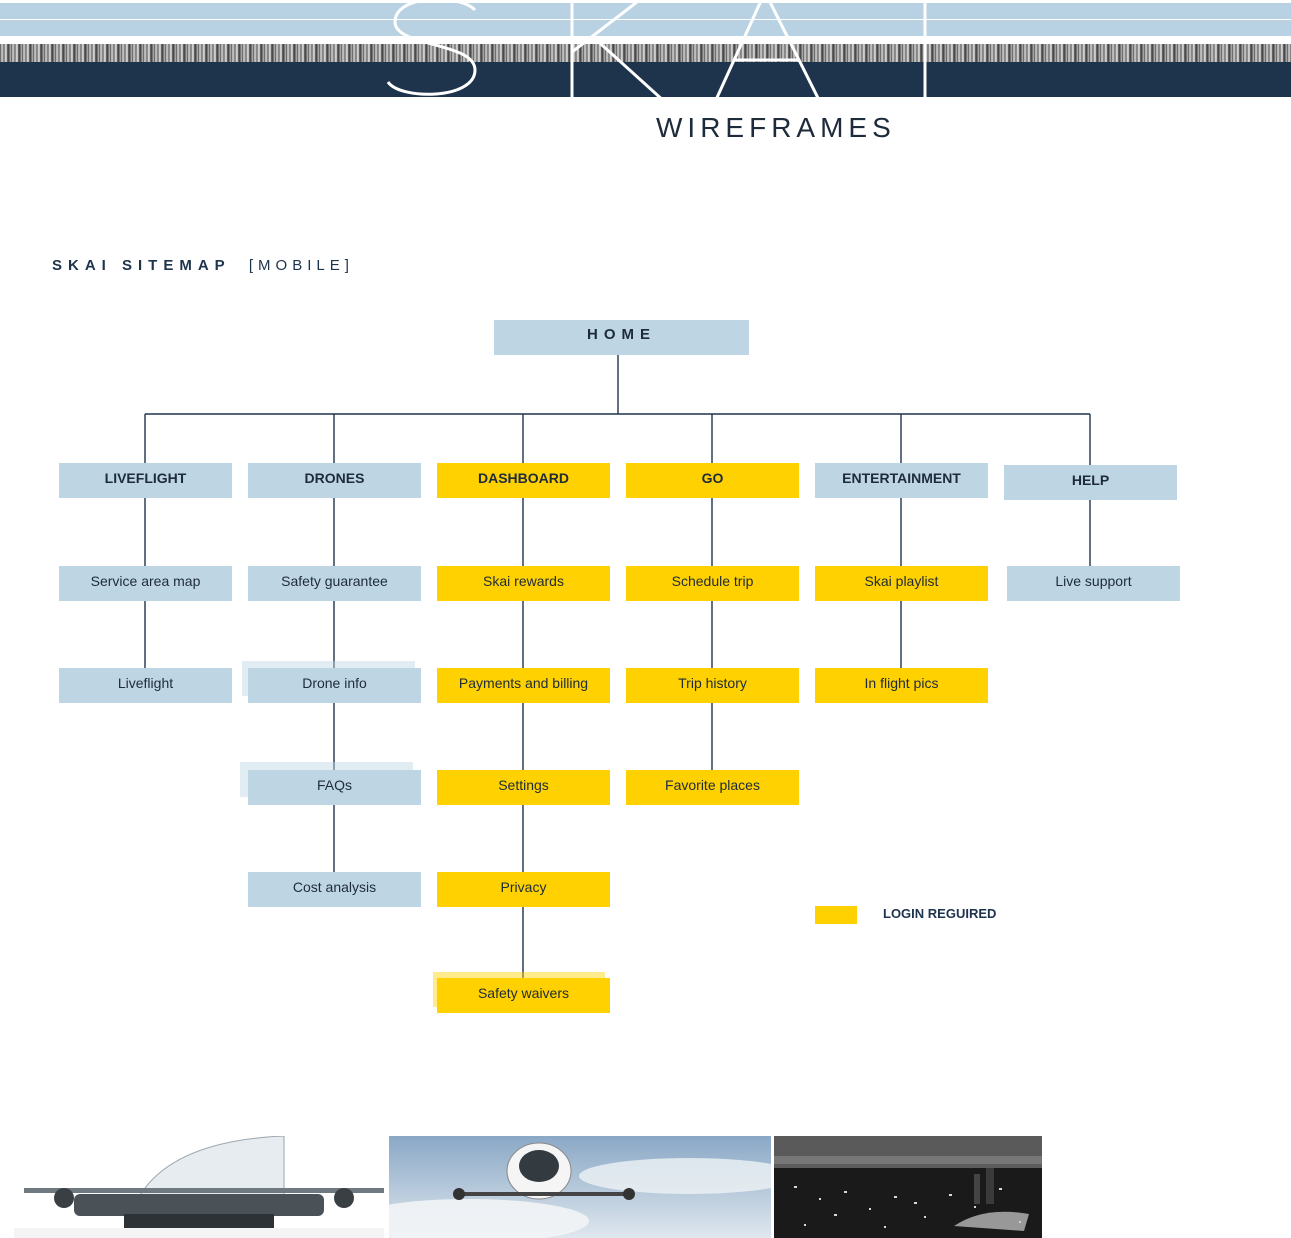 The image size is (1291, 1238). What do you see at coordinates (940, 913) in the screenshot?
I see `legend-label: LOGIN REGUIRED` at bounding box center [940, 913].